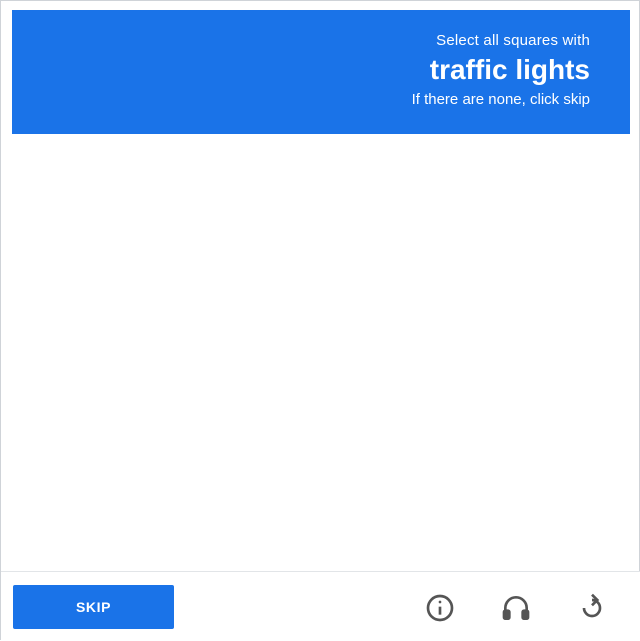 This screenshot has width=640, height=641. What do you see at coordinates (509, 69) in the screenshot?
I see `target-object-text: traffic lights` at bounding box center [509, 69].